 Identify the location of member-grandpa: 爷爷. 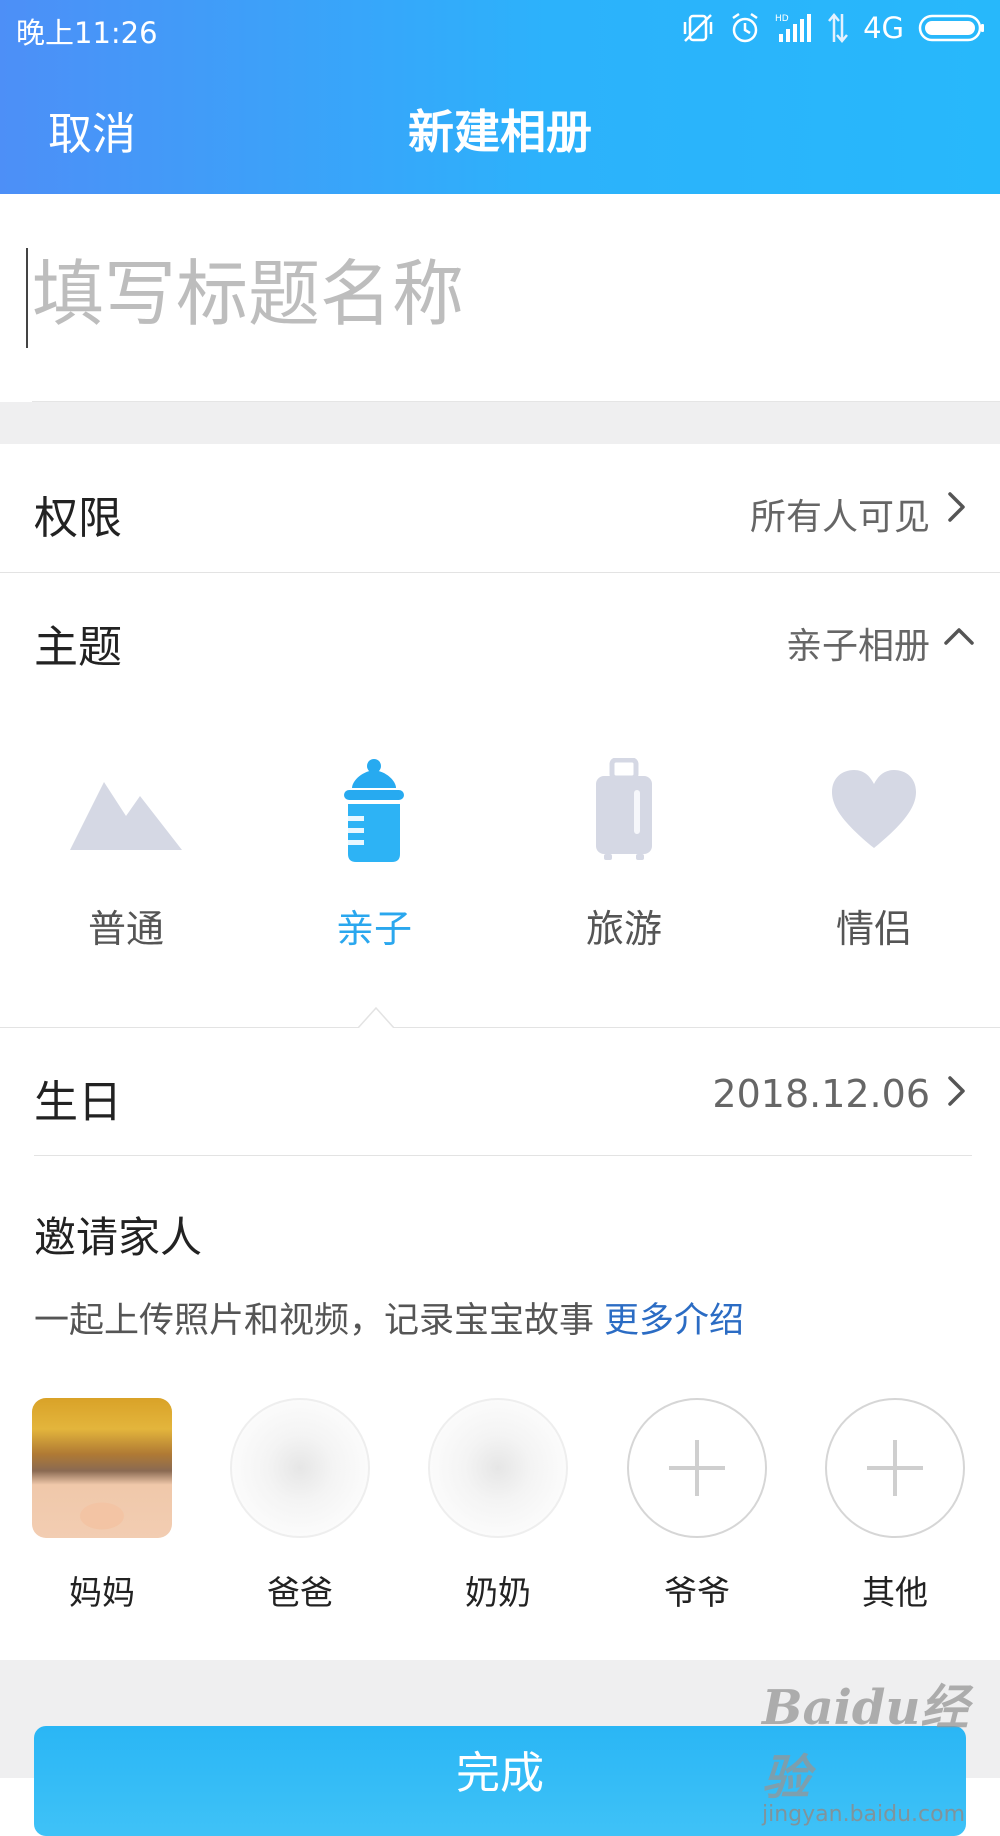
(697, 1506).